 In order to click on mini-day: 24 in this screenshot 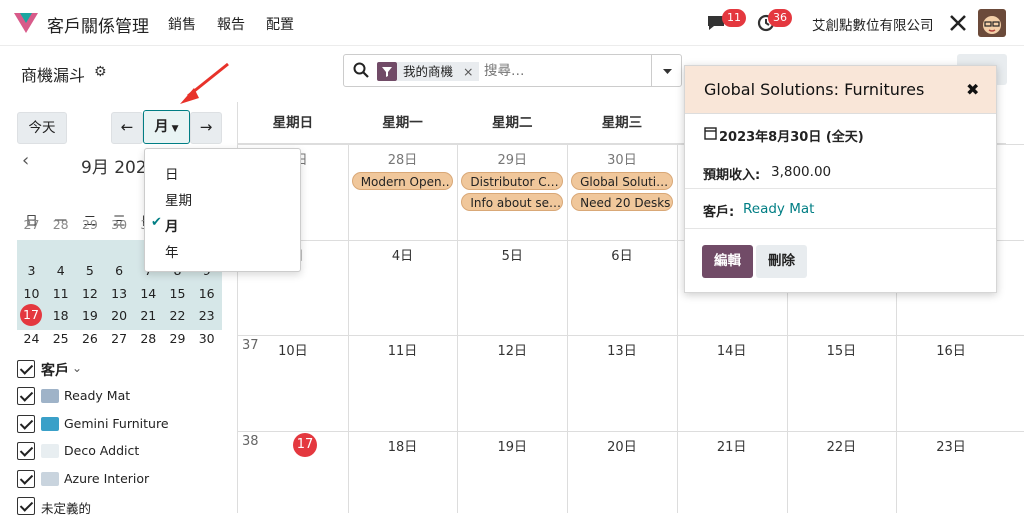, I will do `click(31, 338)`.